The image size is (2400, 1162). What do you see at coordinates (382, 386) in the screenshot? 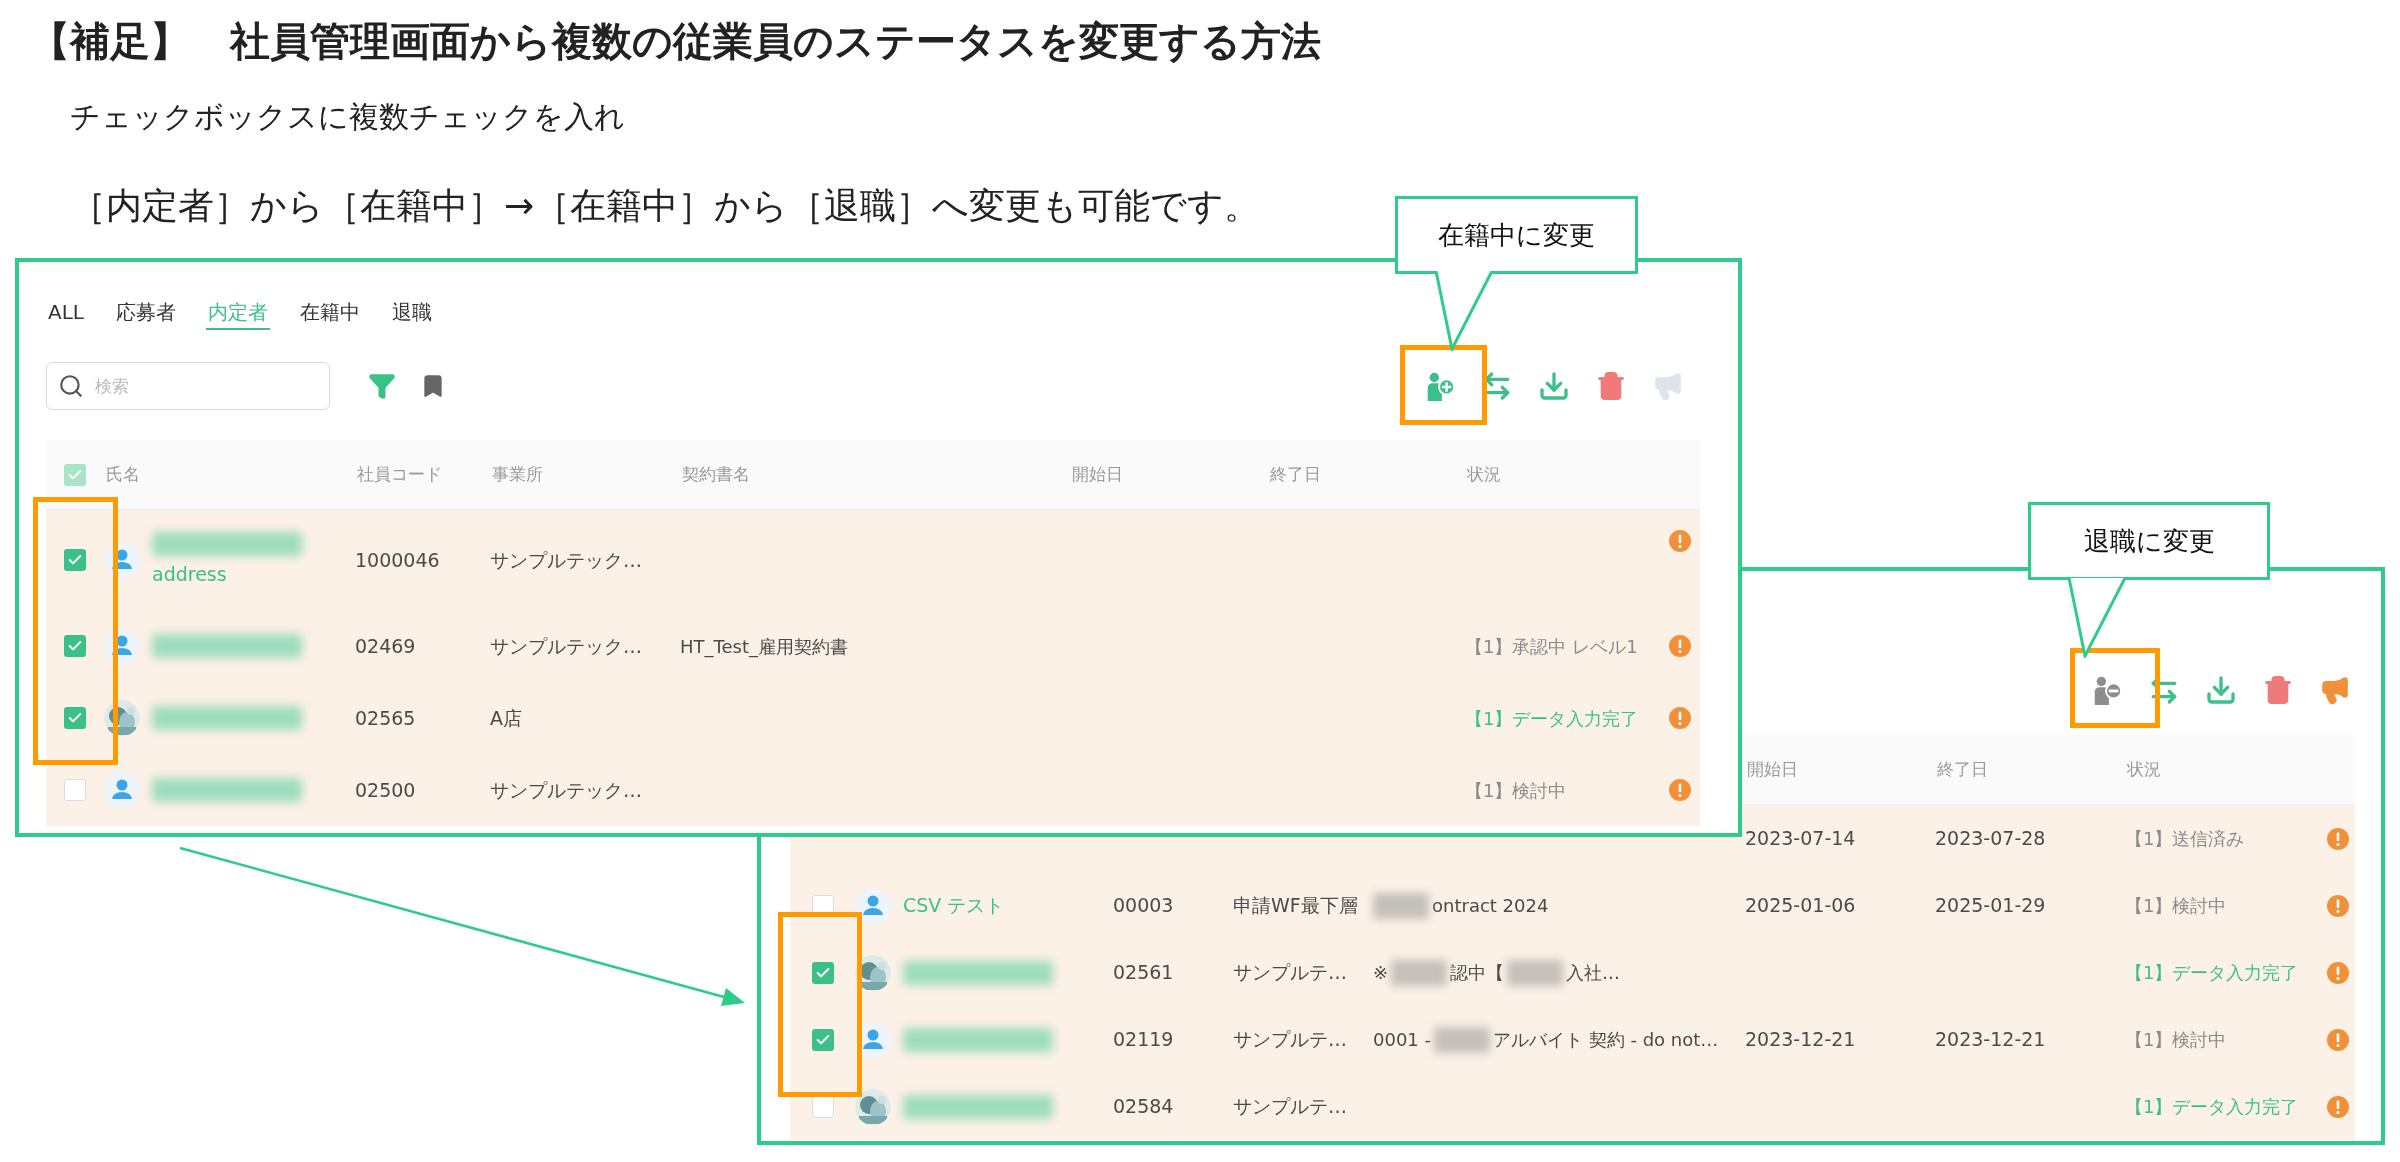
I see `filter-icon` at bounding box center [382, 386].